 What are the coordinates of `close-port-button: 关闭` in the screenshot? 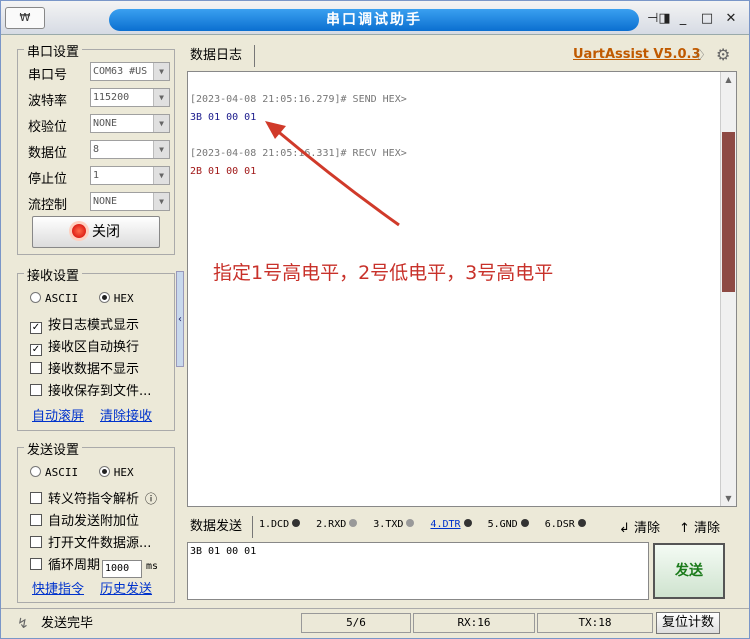 It's located at (96, 232).